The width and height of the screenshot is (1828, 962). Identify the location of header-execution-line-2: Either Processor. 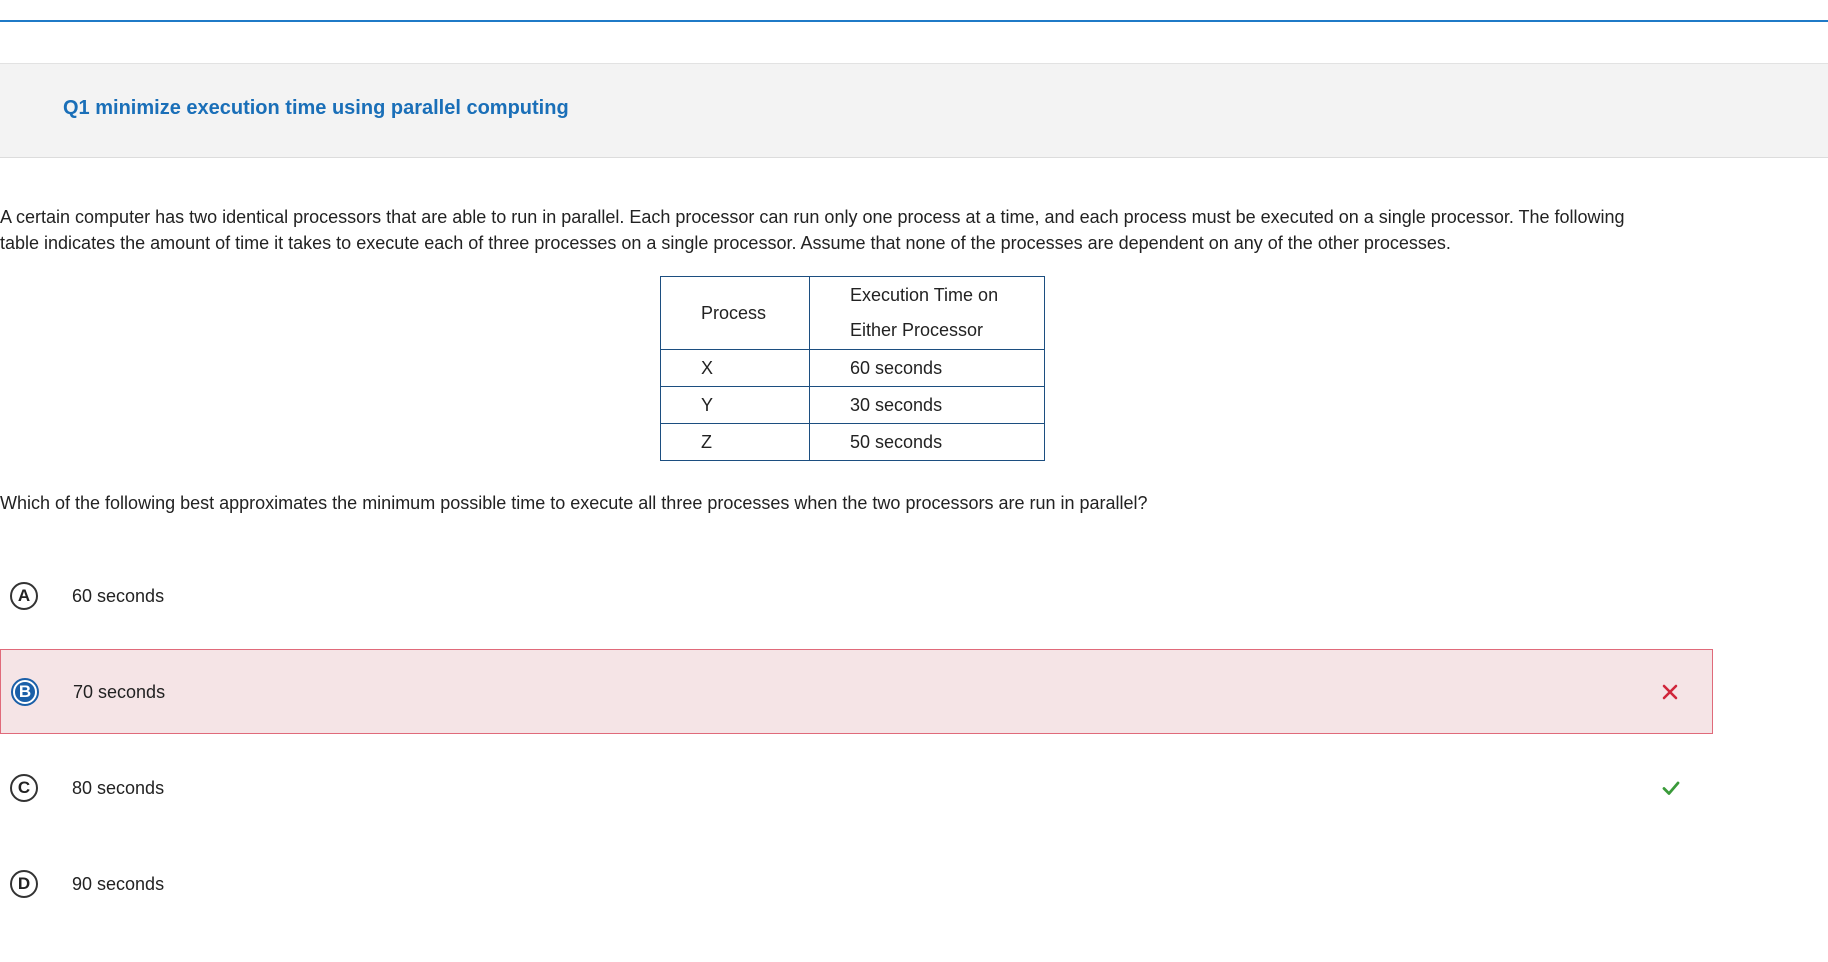
(917, 330).